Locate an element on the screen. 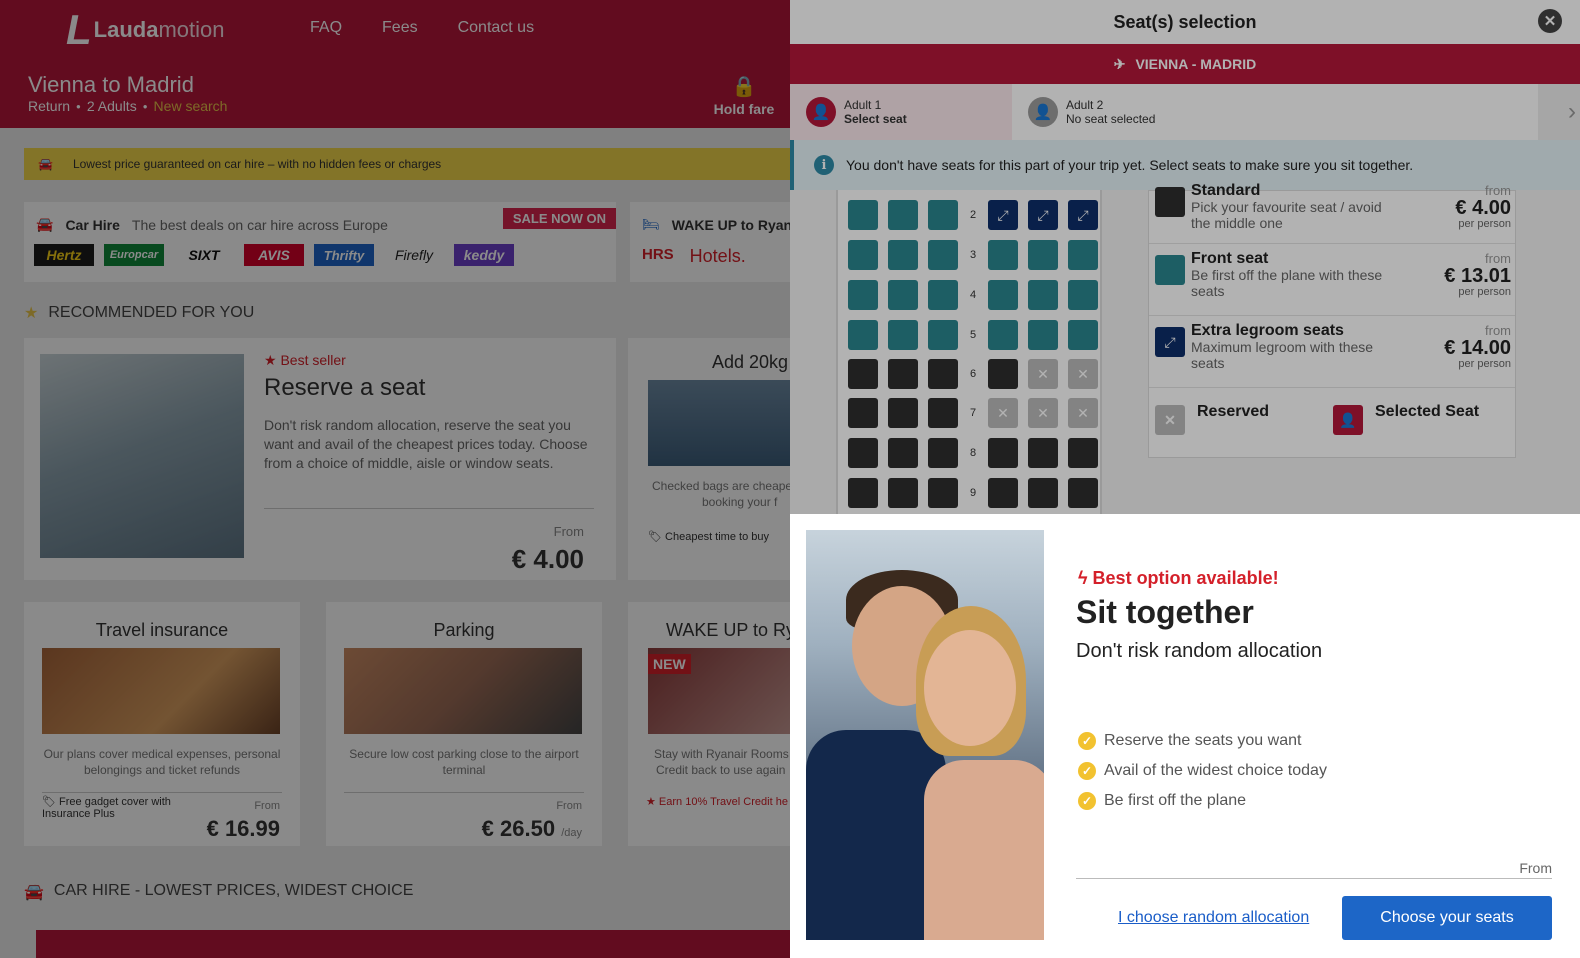  flight-route-bar: ✈ VIENNA - MADRID is located at coordinates (1185, 64).